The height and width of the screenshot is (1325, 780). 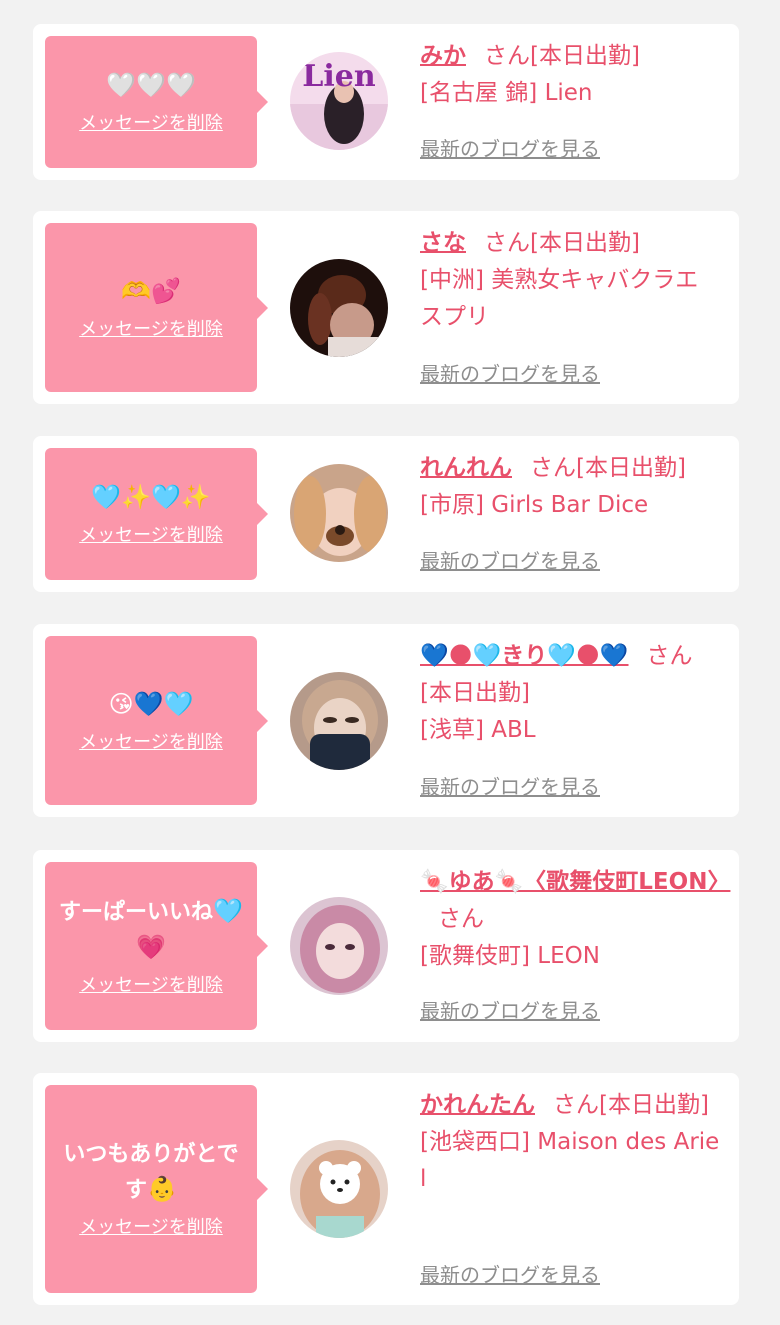 I want to click on shop-area: [市原], so click(x=452, y=505).